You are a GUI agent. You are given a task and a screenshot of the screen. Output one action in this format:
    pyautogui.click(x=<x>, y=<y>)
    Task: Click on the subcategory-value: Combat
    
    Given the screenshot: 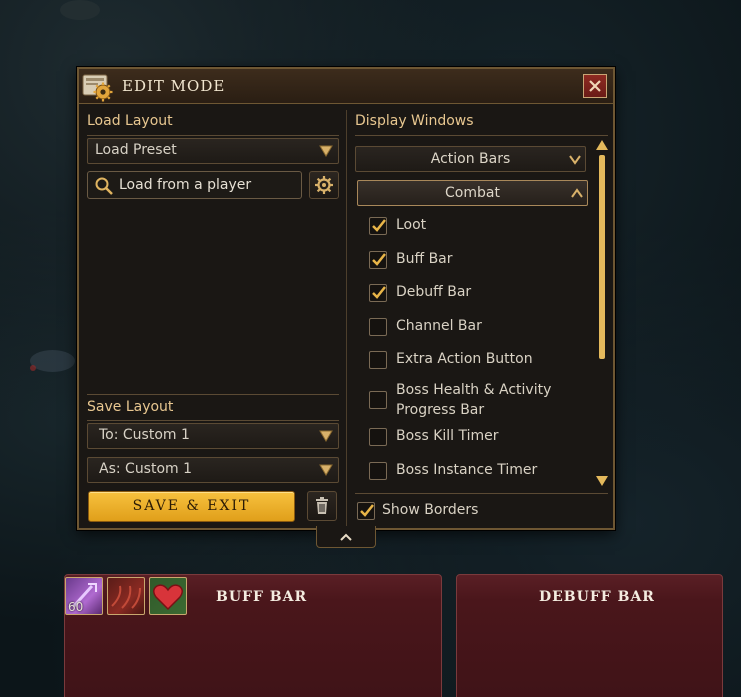 What is the action you would take?
    pyautogui.click(x=472, y=193)
    